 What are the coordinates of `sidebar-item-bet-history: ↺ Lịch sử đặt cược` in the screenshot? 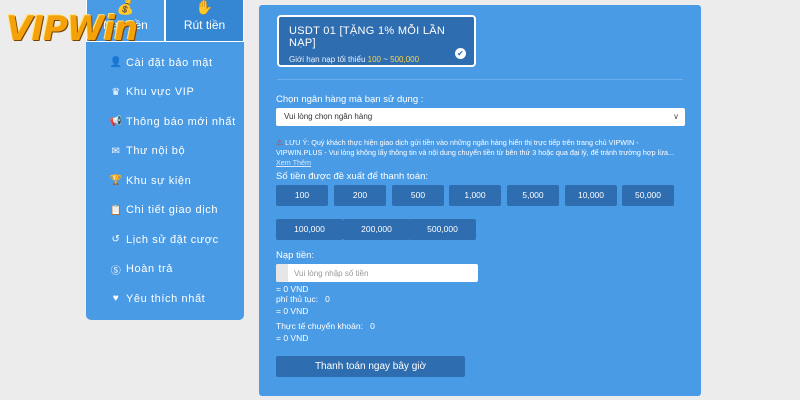 It's located at (165, 240).